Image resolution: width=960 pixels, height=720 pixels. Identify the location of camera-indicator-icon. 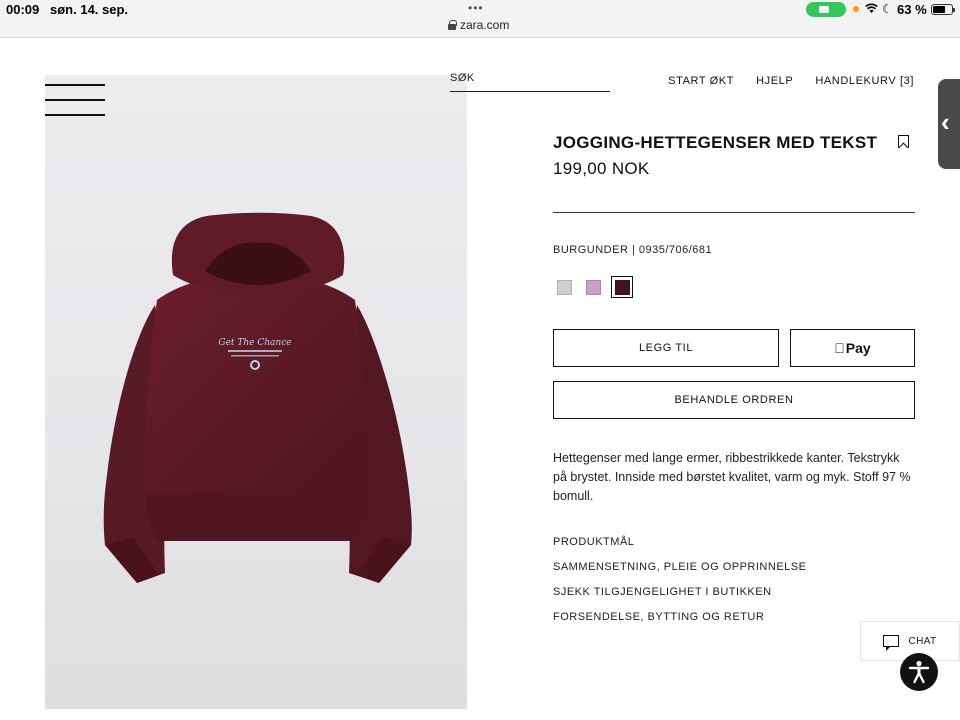
(826, 9).